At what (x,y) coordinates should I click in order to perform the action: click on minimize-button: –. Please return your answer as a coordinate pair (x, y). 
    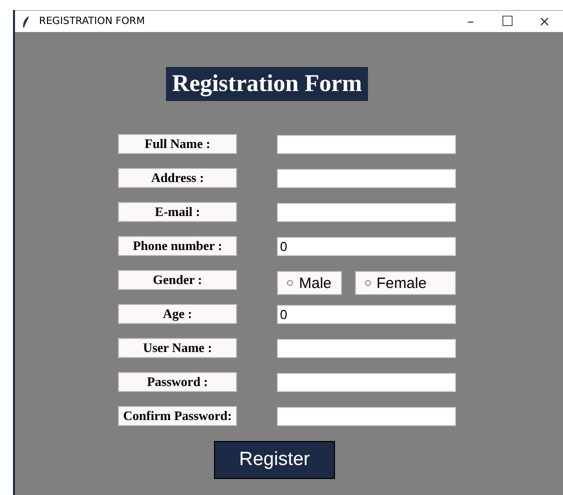
    Looking at the image, I should click on (470, 22).